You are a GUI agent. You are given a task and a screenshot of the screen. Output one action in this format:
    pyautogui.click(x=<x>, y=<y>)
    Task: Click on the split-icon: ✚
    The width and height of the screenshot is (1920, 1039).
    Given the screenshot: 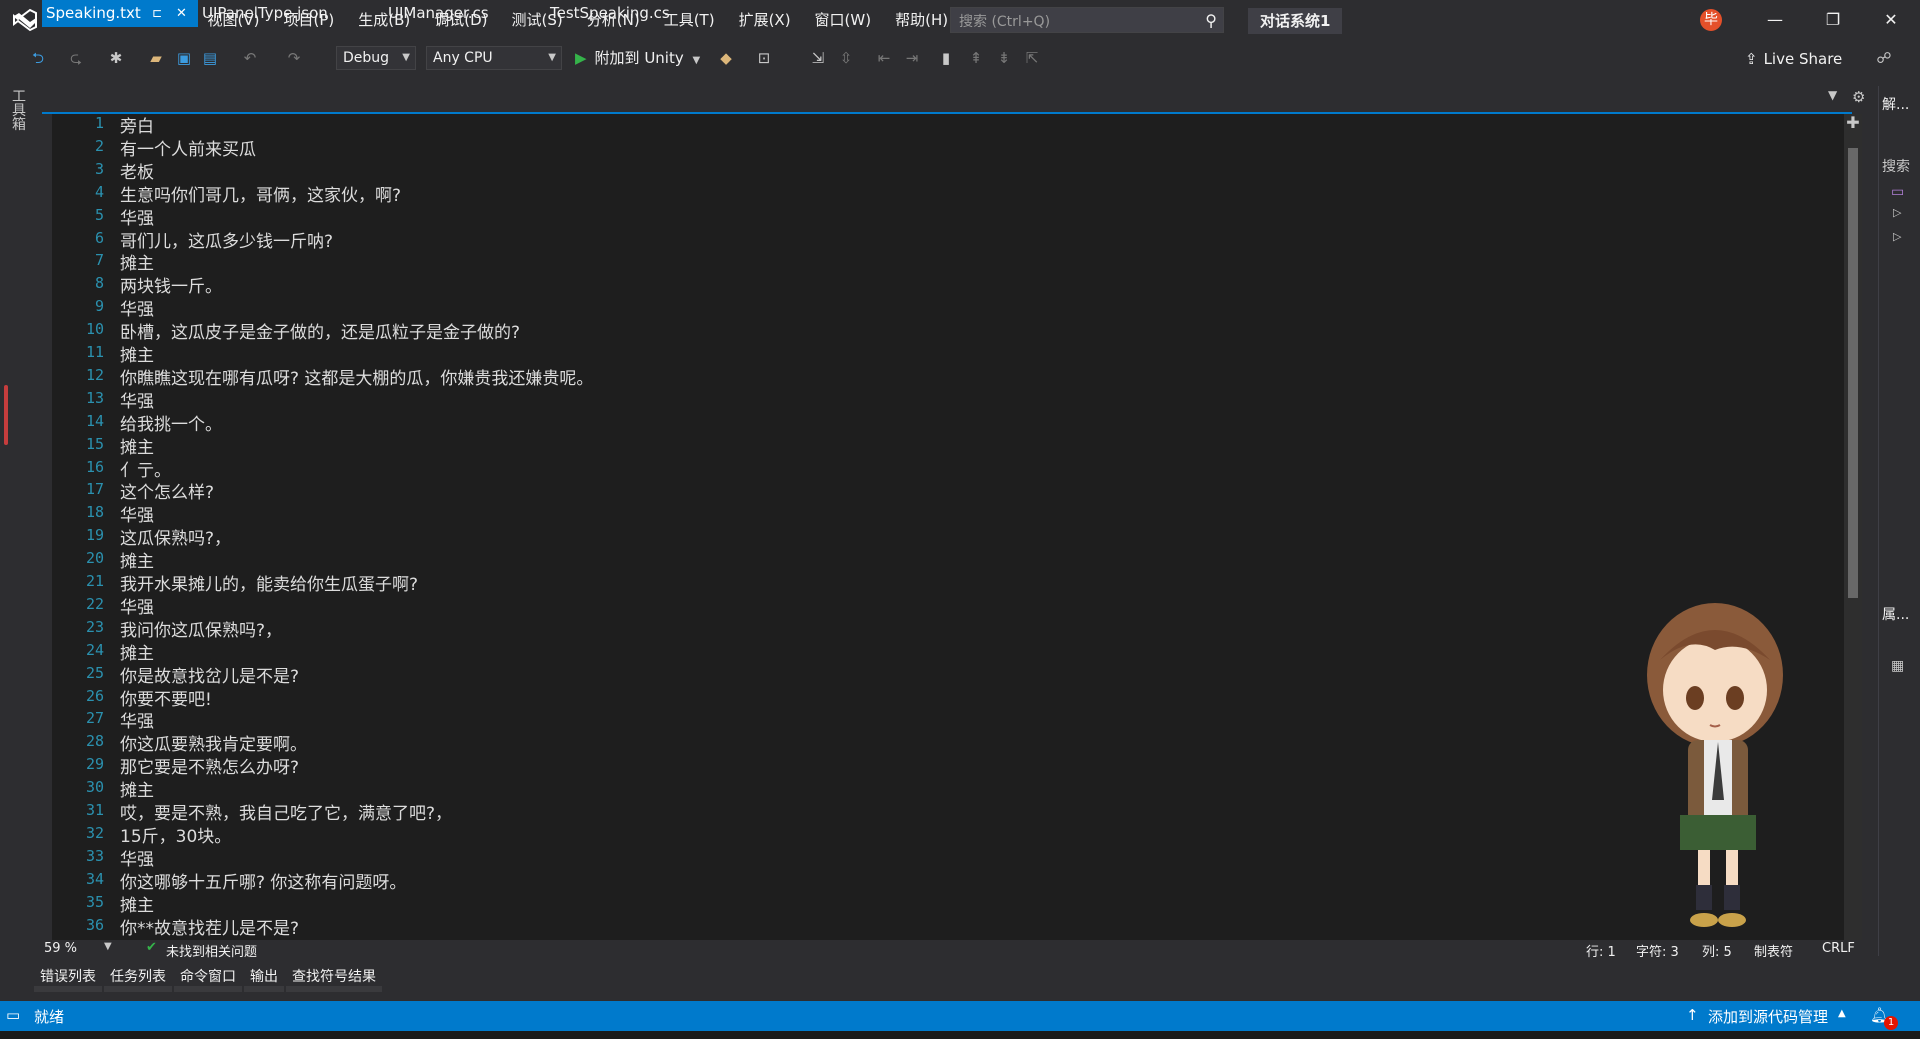 What is the action you would take?
    pyautogui.click(x=1853, y=123)
    